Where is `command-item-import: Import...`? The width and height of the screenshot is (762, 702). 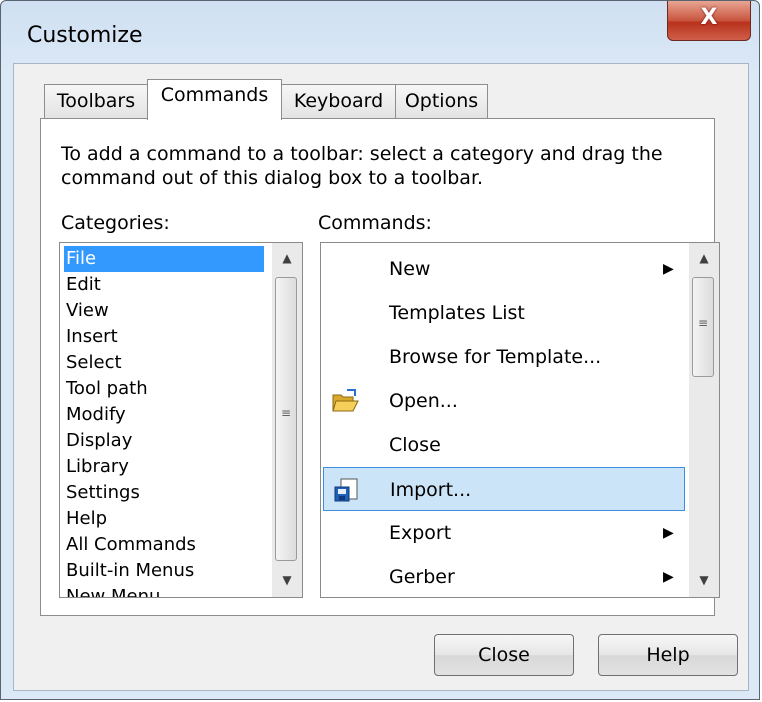 command-item-import: Import... is located at coordinates (504, 489).